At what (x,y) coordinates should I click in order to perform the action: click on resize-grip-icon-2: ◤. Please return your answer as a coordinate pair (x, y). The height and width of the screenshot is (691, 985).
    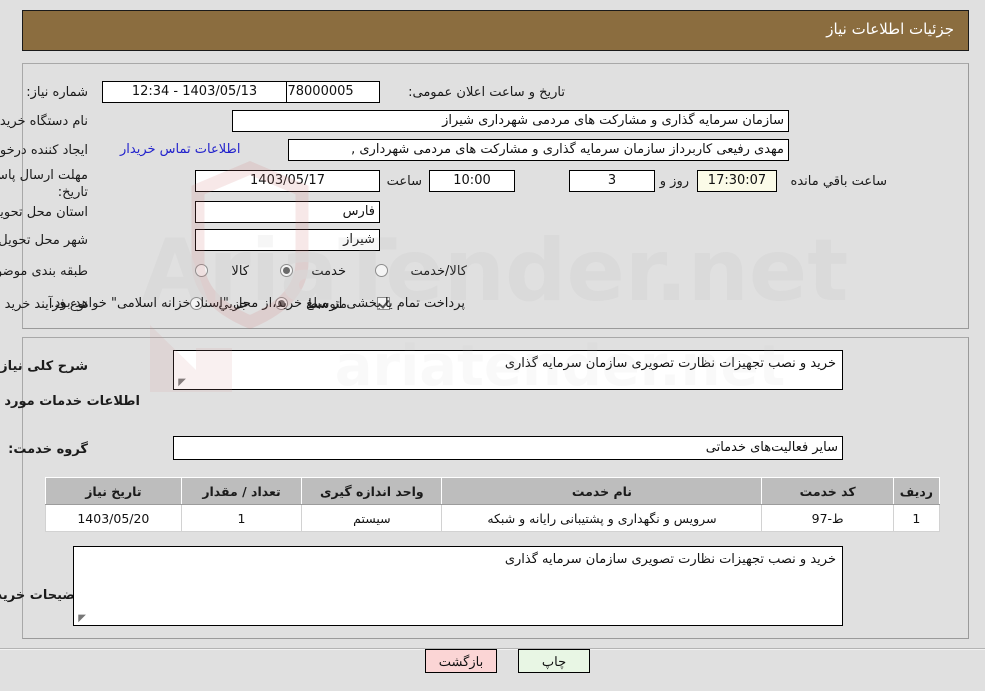
    Looking at the image, I should click on (81, 619).